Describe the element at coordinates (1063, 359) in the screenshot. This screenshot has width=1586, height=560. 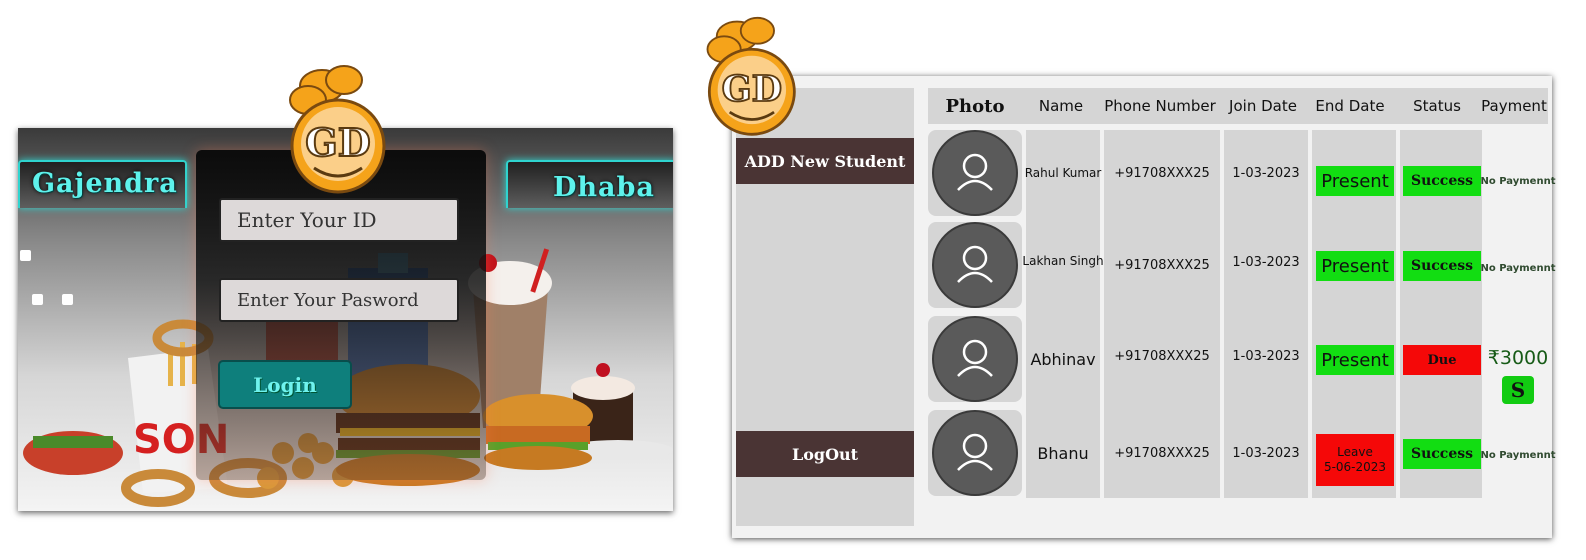
I see `student-name: Abhinav` at that location.